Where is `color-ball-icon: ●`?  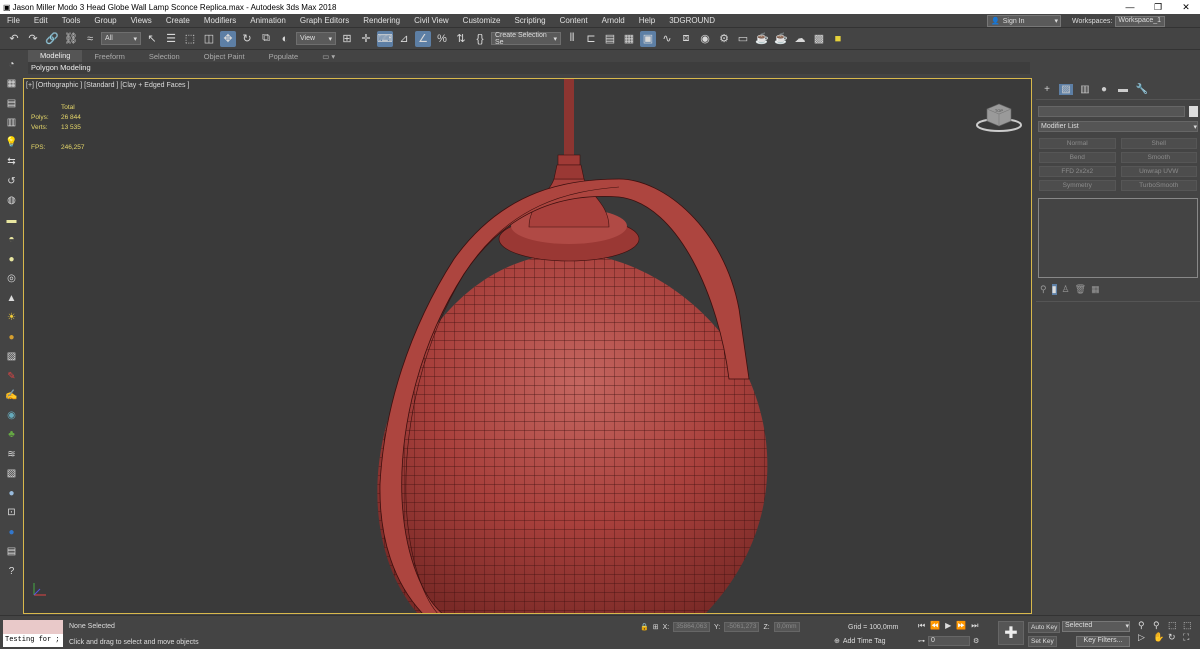 color-ball-icon: ● is located at coordinates (12, 532).